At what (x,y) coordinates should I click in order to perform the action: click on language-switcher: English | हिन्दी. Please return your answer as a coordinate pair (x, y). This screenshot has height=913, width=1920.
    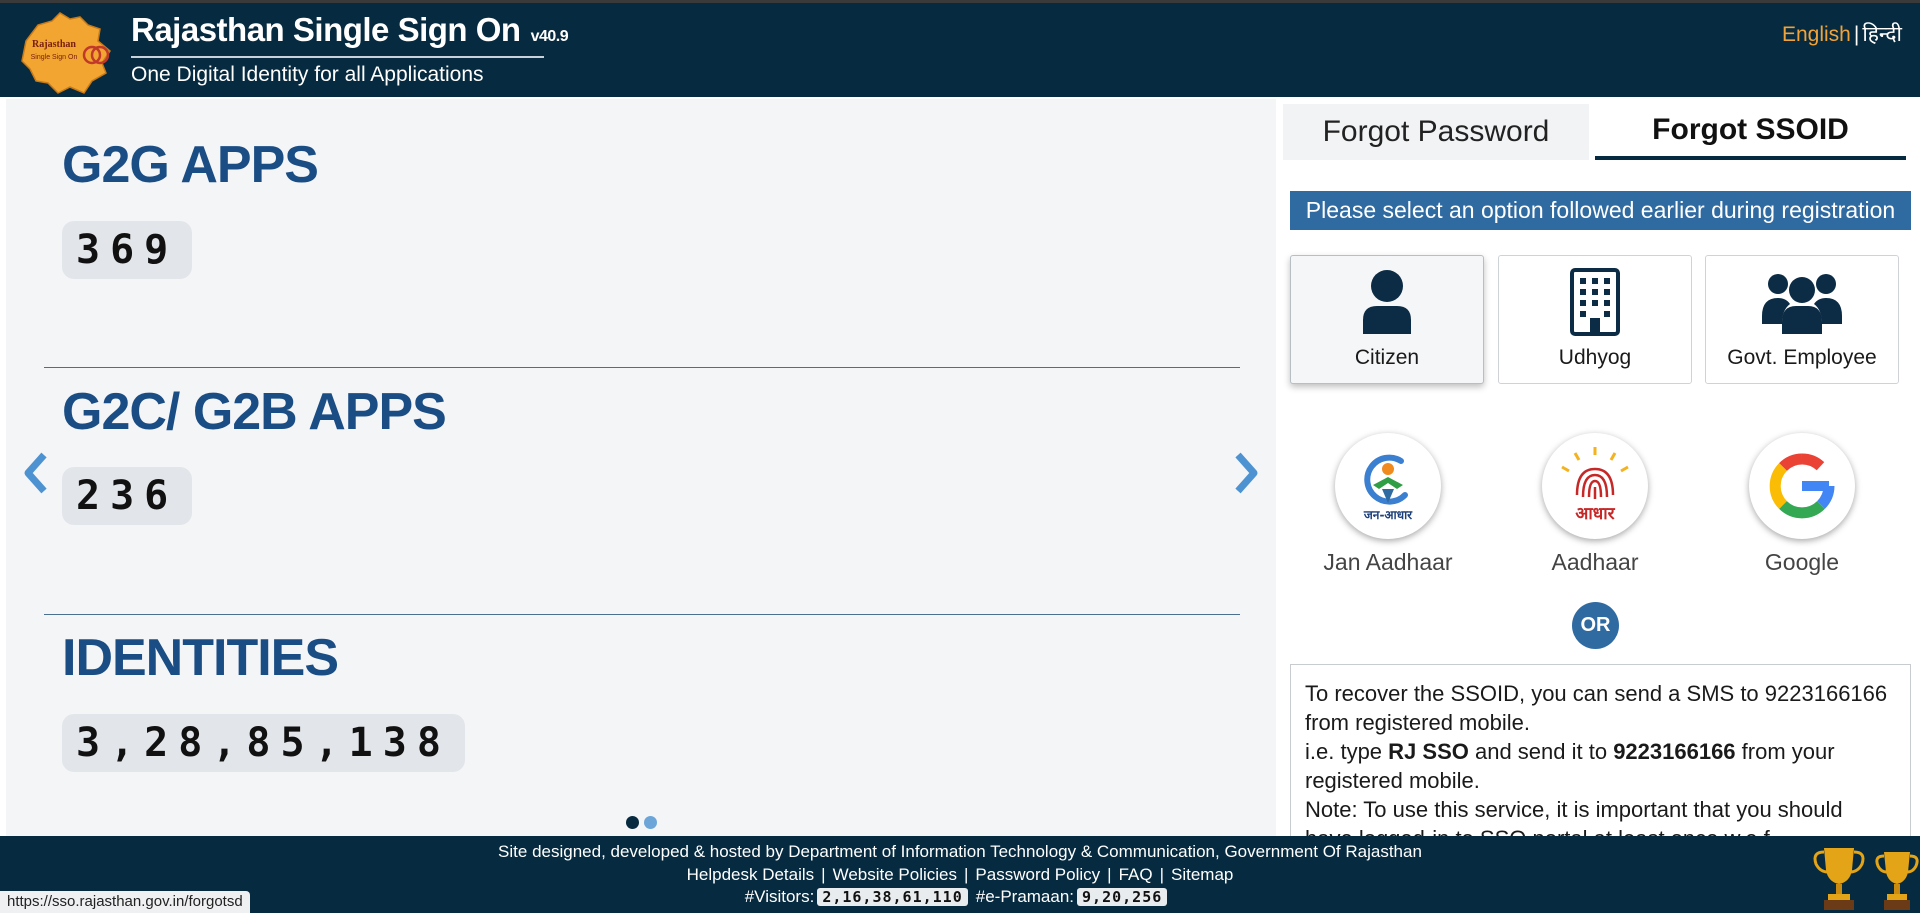
    Looking at the image, I should click on (1842, 34).